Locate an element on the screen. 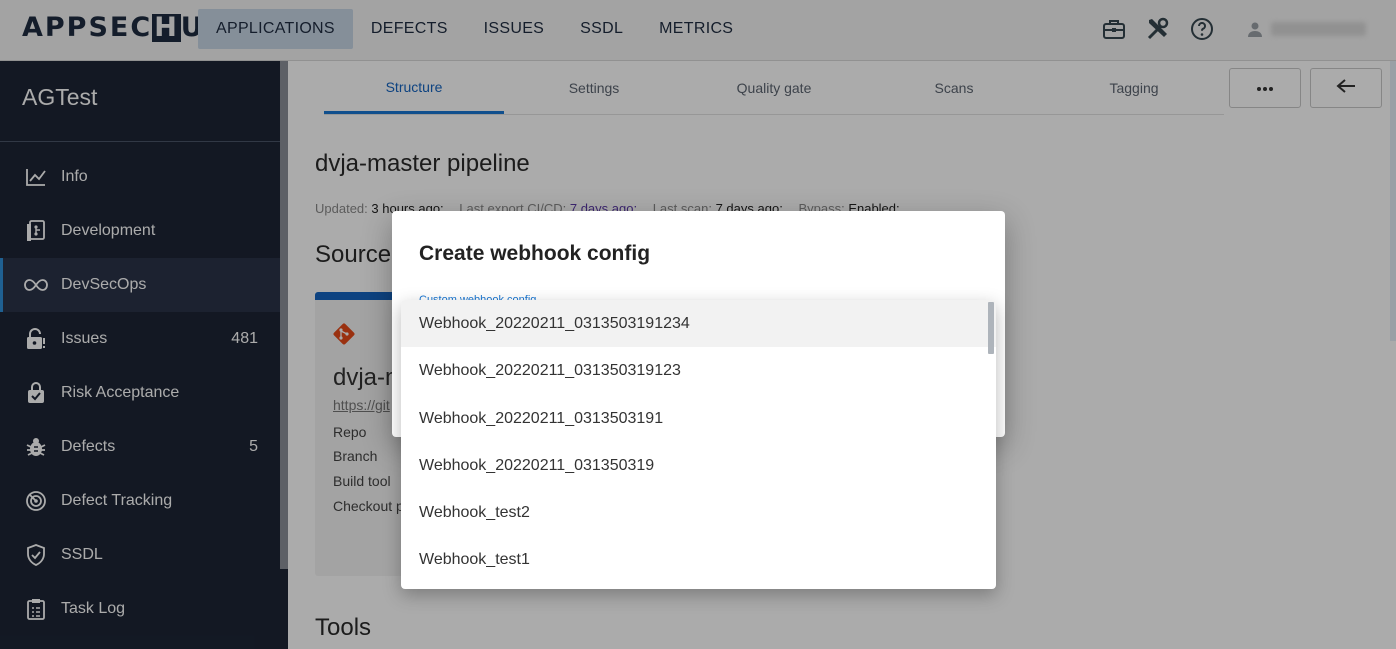 The width and height of the screenshot is (1396, 649). dropdown-option: Webhook_20220211_031350319123 is located at coordinates (698, 370).